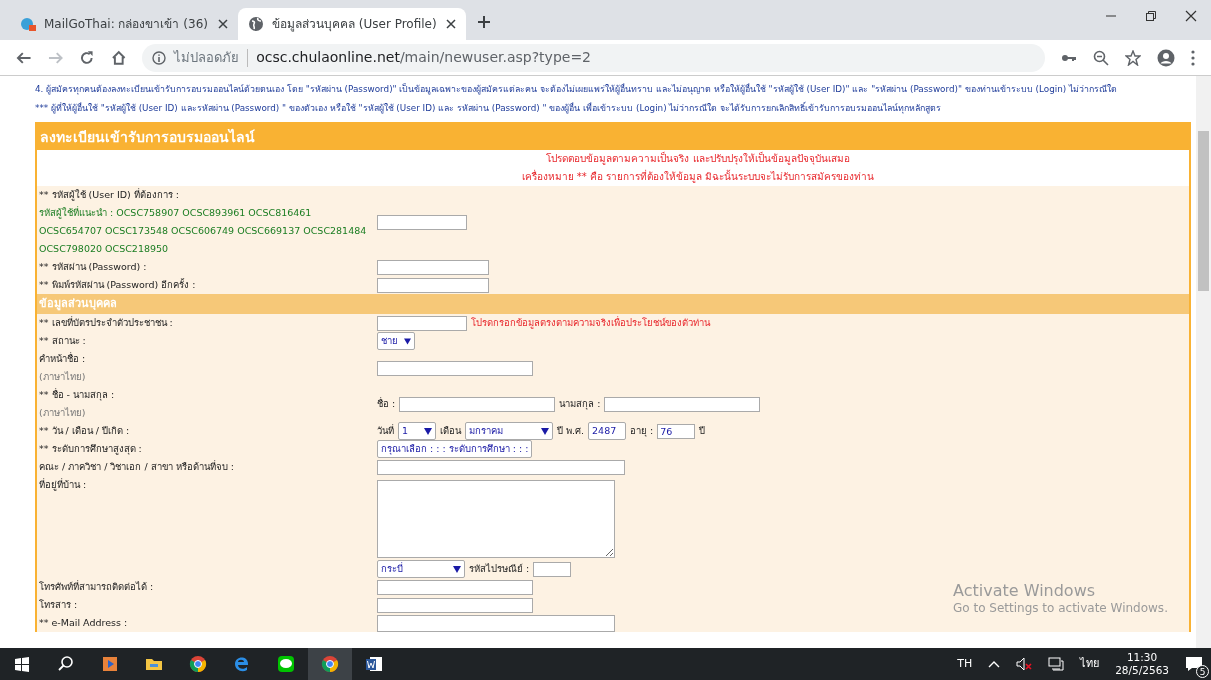 This screenshot has width=1211, height=680. Describe the element at coordinates (702, 431) in the screenshot. I see `field-label: ปี` at that location.